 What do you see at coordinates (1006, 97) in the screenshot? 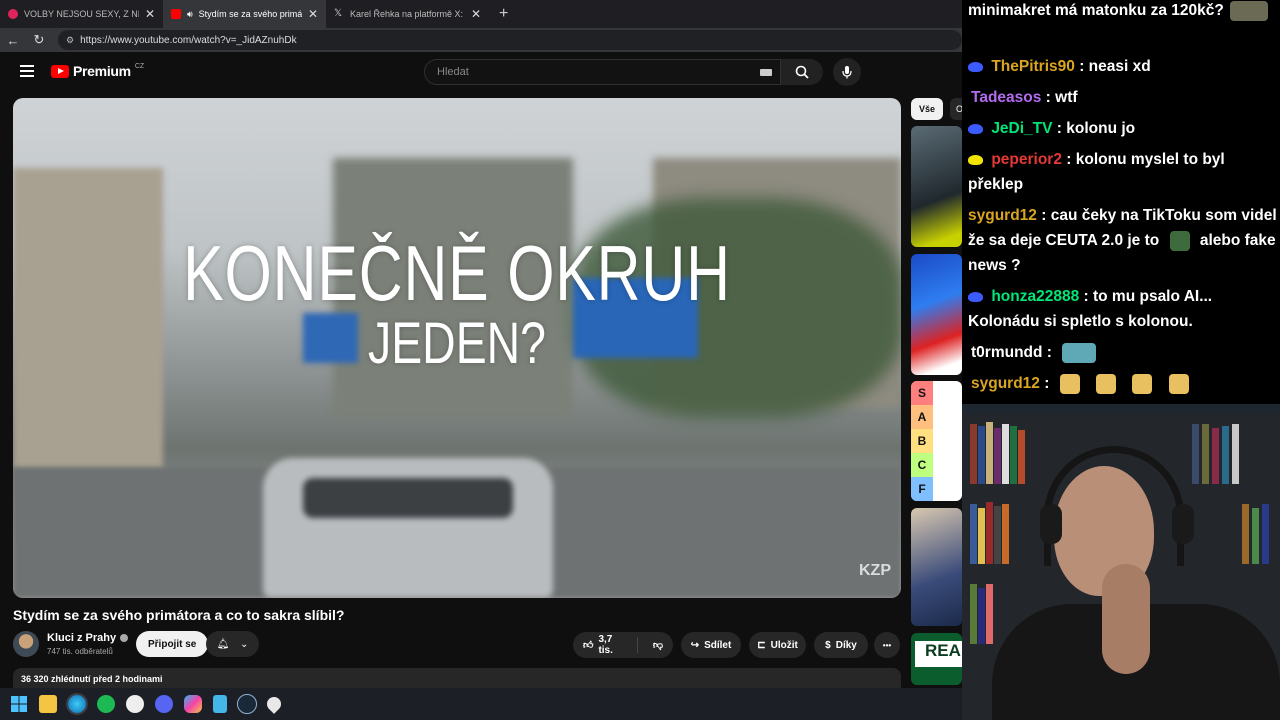
I see `chat-username: Tadeasos` at bounding box center [1006, 97].